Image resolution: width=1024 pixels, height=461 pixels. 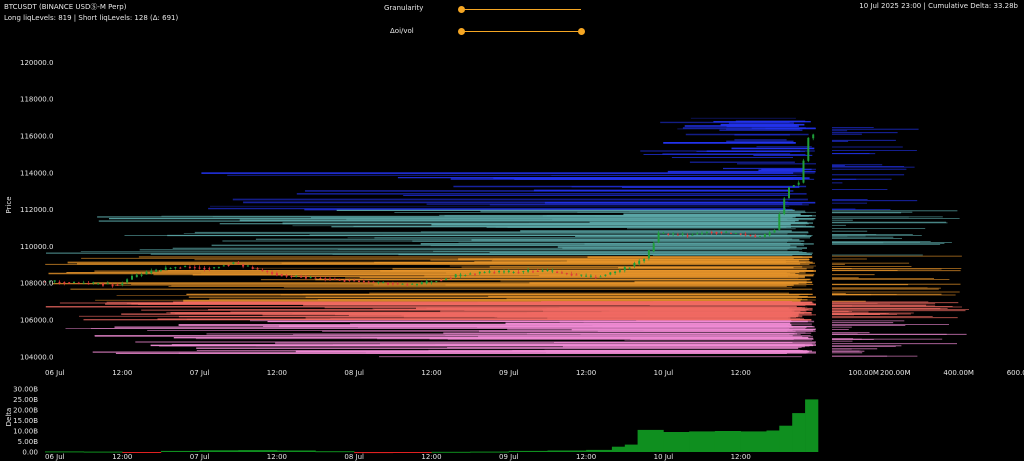 I want to click on profile-gap, so click(x=823, y=205).